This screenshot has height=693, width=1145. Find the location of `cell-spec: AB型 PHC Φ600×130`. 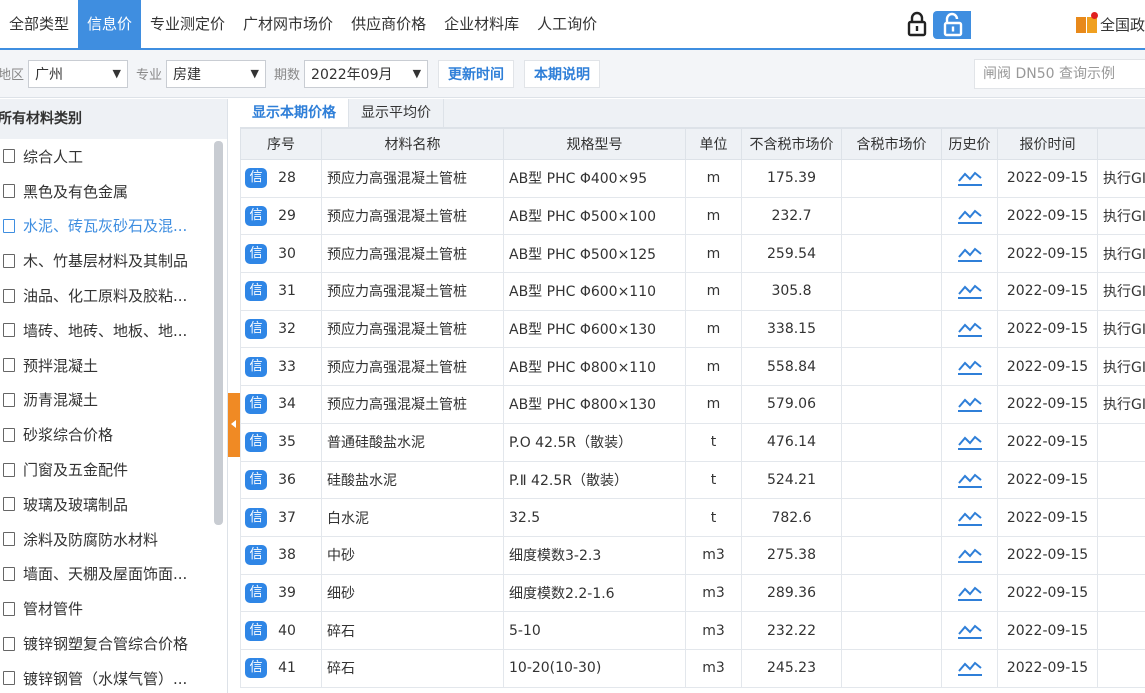

cell-spec: AB型 PHC Φ600×130 is located at coordinates (594, 329).